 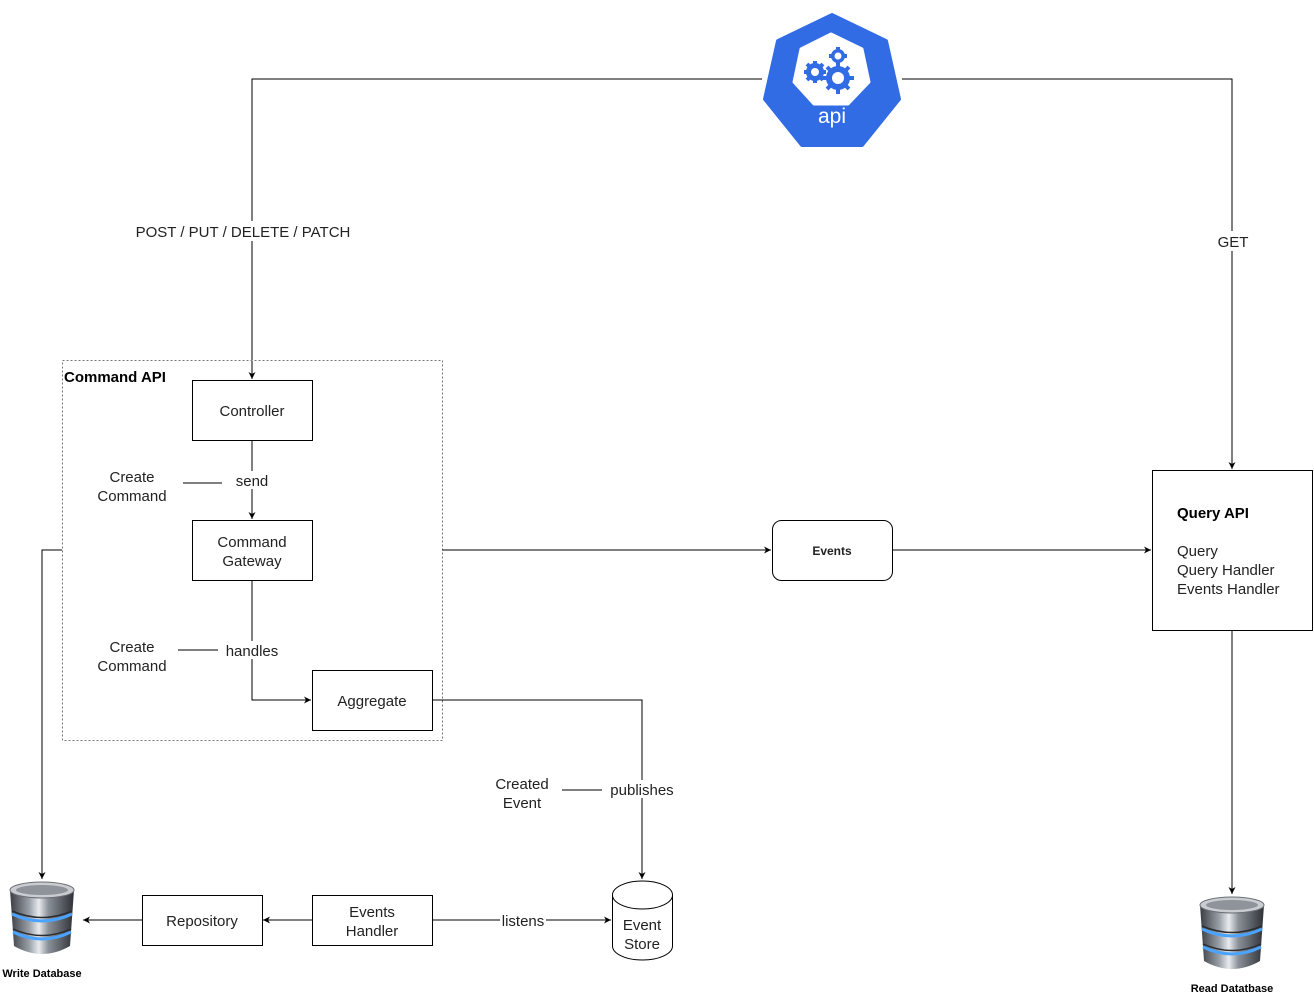 What do you see at coordinates (252, 651) in the screenshot?
I see `edge-label-handles: handles` at bounding box center [252, 651].